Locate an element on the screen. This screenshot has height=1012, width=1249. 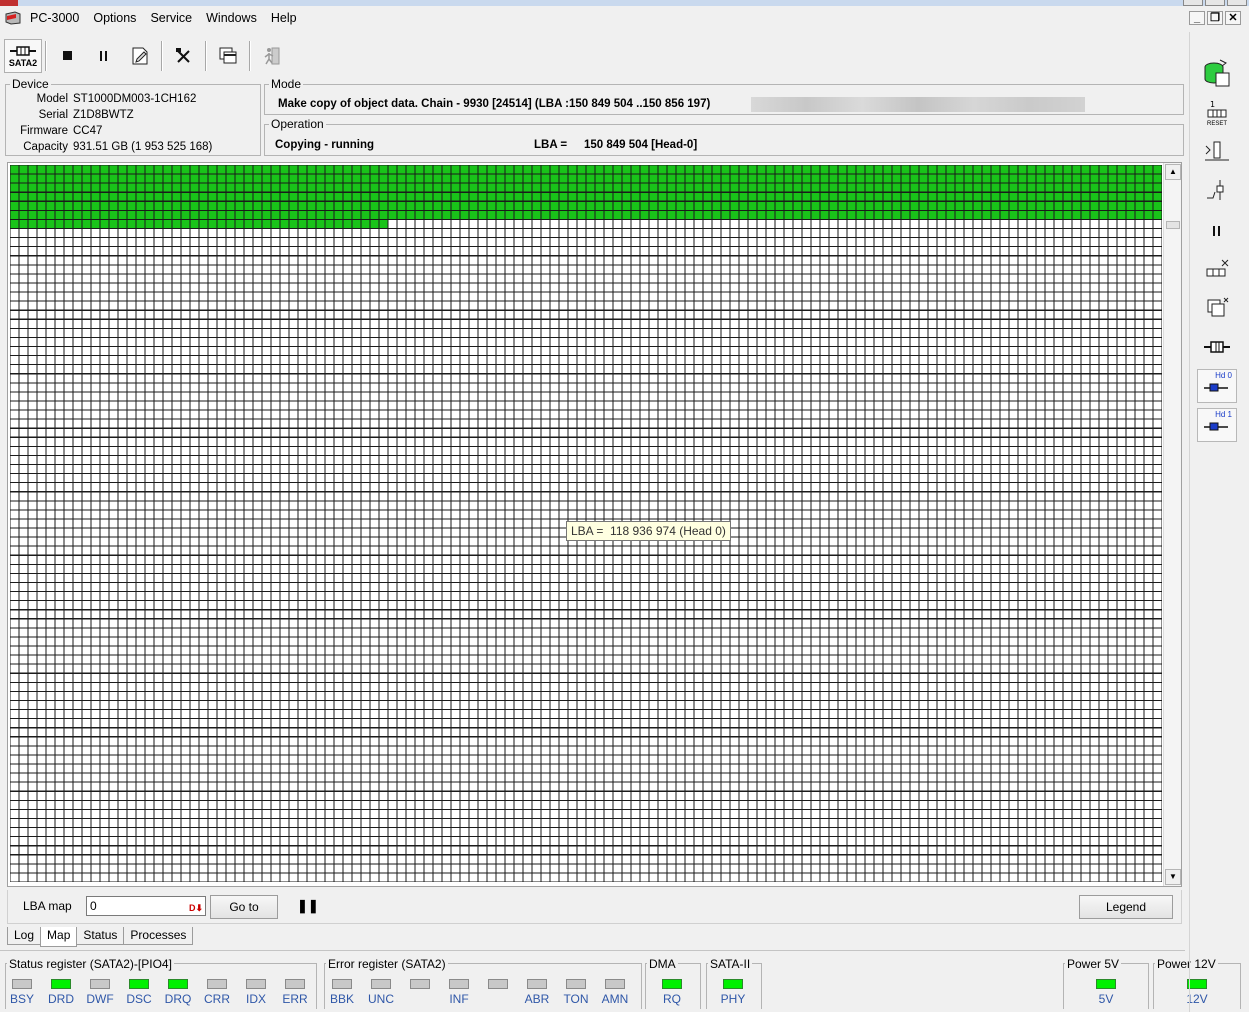
serial-value: Z1D8BWTZ is located at coordinates (103, 115).